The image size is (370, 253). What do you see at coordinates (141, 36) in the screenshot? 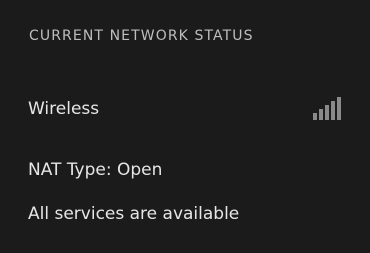
I see `section-heading: CURRENT NETWORK STATUS` at bounding box center [141, 36].